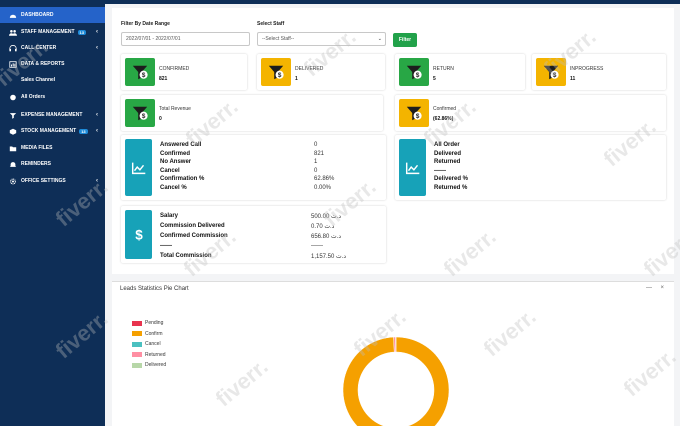 This screenshot has width=680, height=426. Describe the element at coordinates (12, 181) in the screenshot. I see `gear-icon` at that location.